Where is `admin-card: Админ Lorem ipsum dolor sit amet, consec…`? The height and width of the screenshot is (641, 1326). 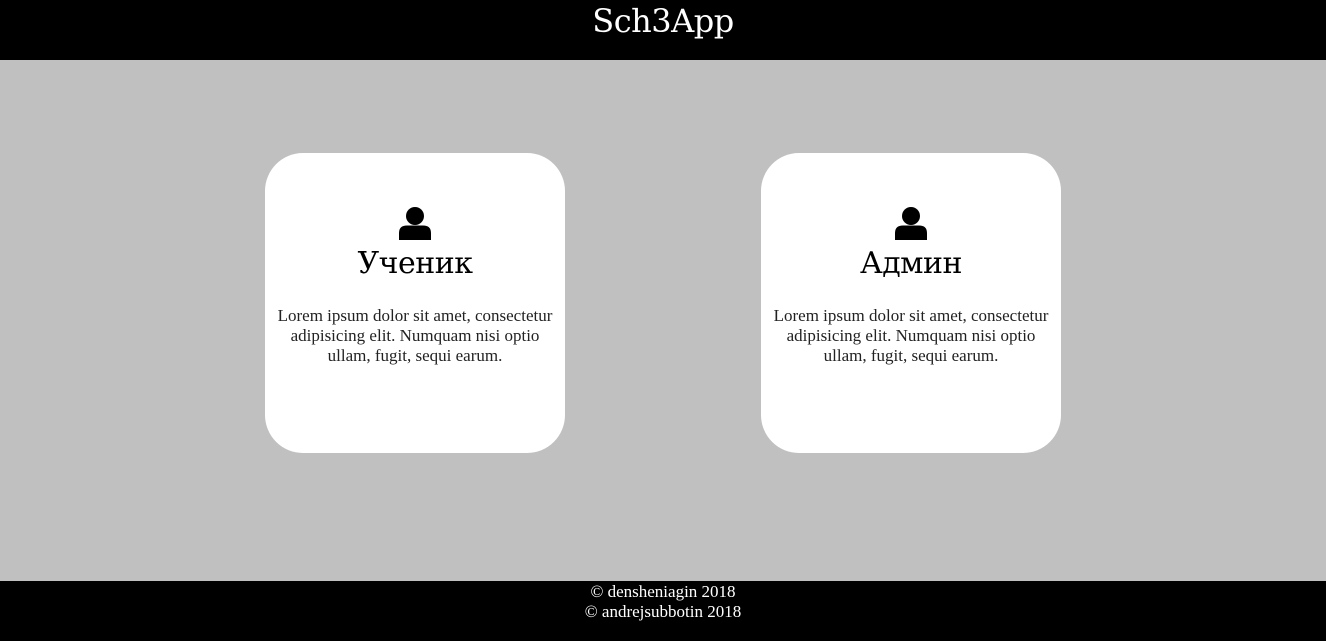
admin-card: Админ Lorem ipsum dolor sit amet, consec… is located at coordinates (911, 303).